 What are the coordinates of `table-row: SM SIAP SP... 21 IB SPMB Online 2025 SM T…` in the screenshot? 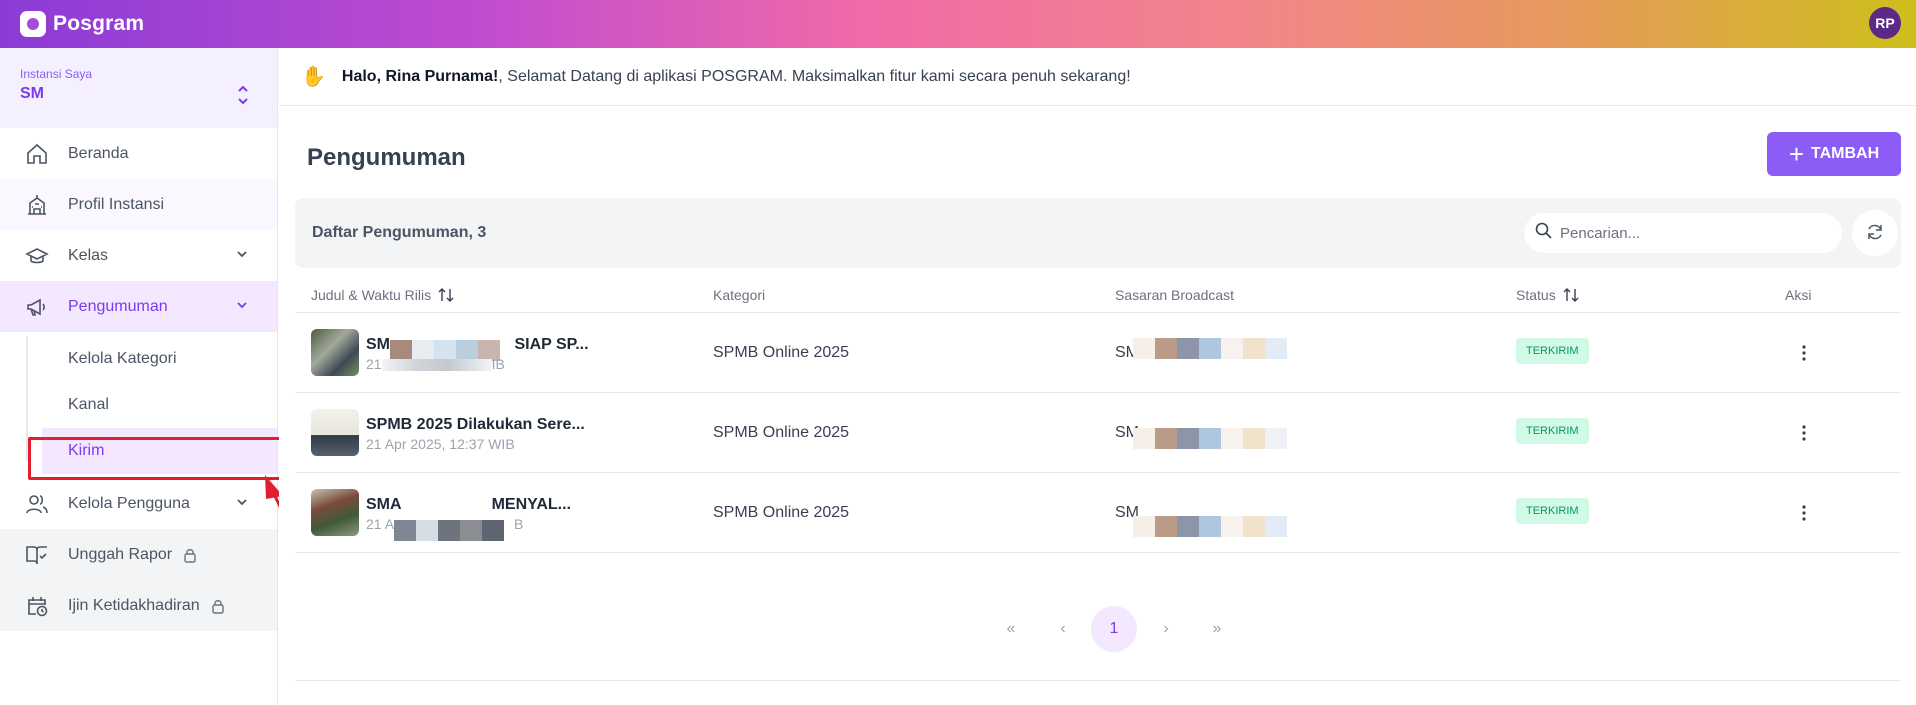 It's located at (1098, 353).